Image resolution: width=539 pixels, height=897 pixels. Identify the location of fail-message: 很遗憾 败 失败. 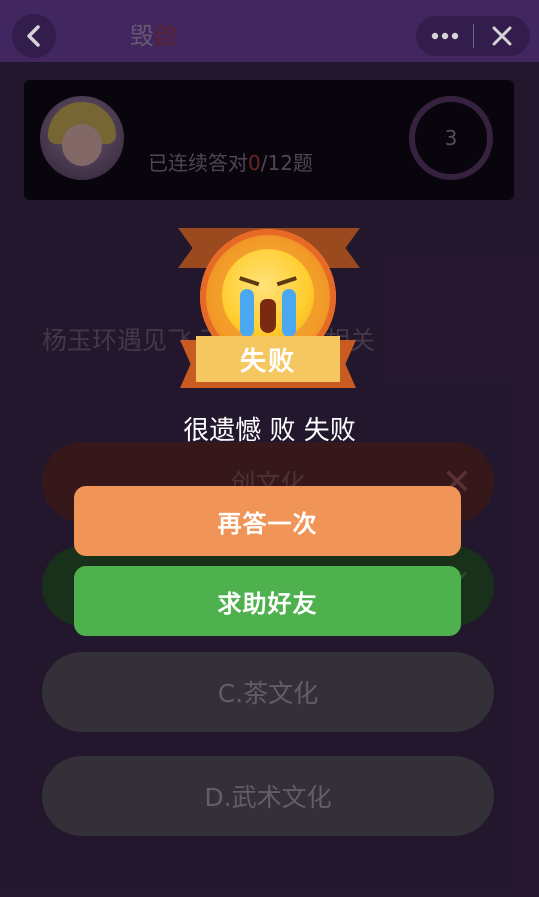
(269, 431).